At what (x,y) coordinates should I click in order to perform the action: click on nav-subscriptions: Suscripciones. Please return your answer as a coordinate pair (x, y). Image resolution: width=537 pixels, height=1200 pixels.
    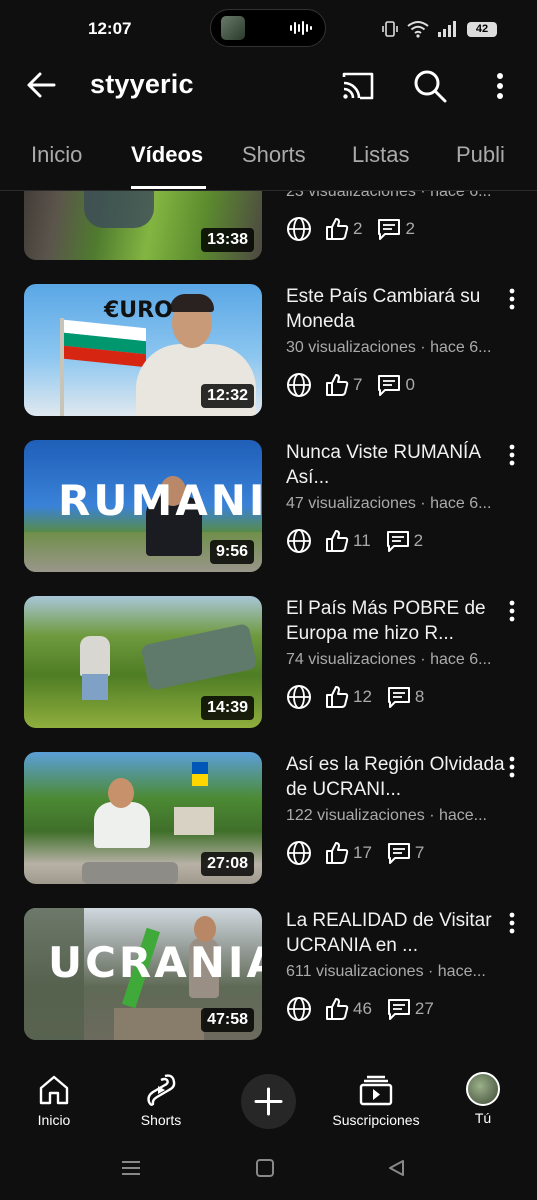
    Looking at the image, I should click on (376, 1100).